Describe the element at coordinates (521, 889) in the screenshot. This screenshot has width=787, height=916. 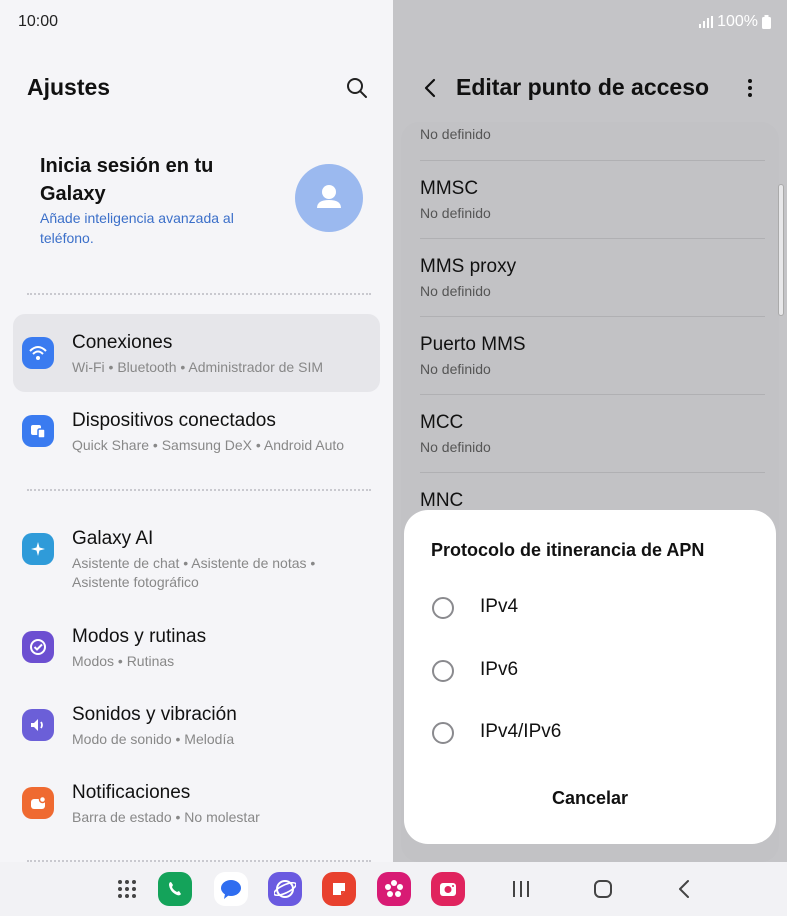
I see `recent-apps-icon` at that location.